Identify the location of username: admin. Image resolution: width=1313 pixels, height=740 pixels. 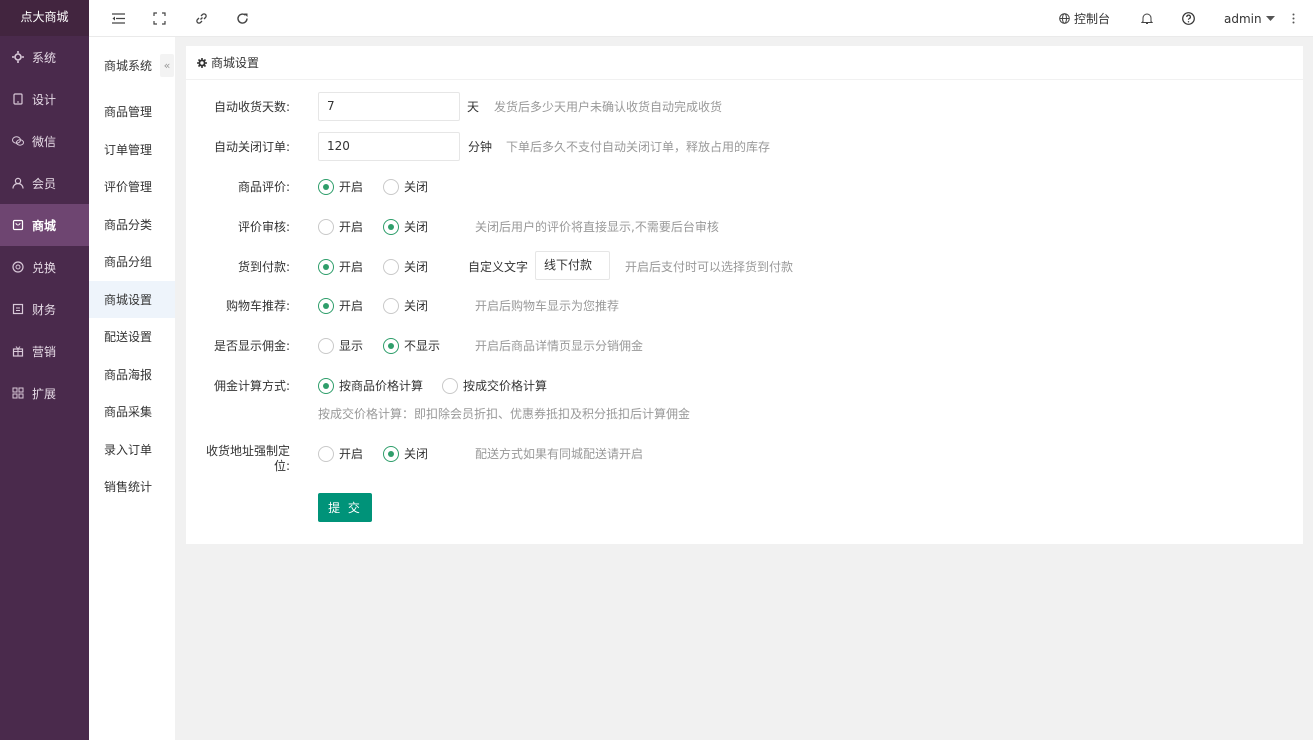
(1243, 18).